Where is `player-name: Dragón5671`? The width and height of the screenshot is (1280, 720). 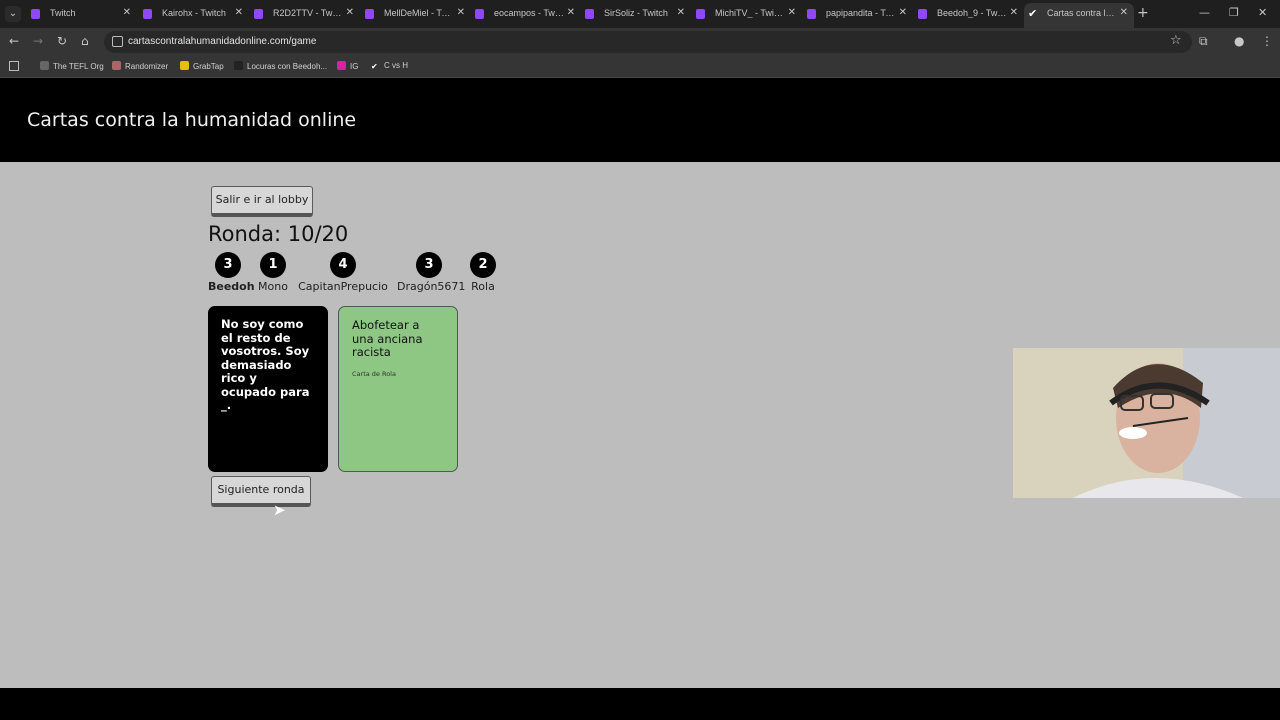 player-name: Dragón5671 is located at coordinates (431, 286).